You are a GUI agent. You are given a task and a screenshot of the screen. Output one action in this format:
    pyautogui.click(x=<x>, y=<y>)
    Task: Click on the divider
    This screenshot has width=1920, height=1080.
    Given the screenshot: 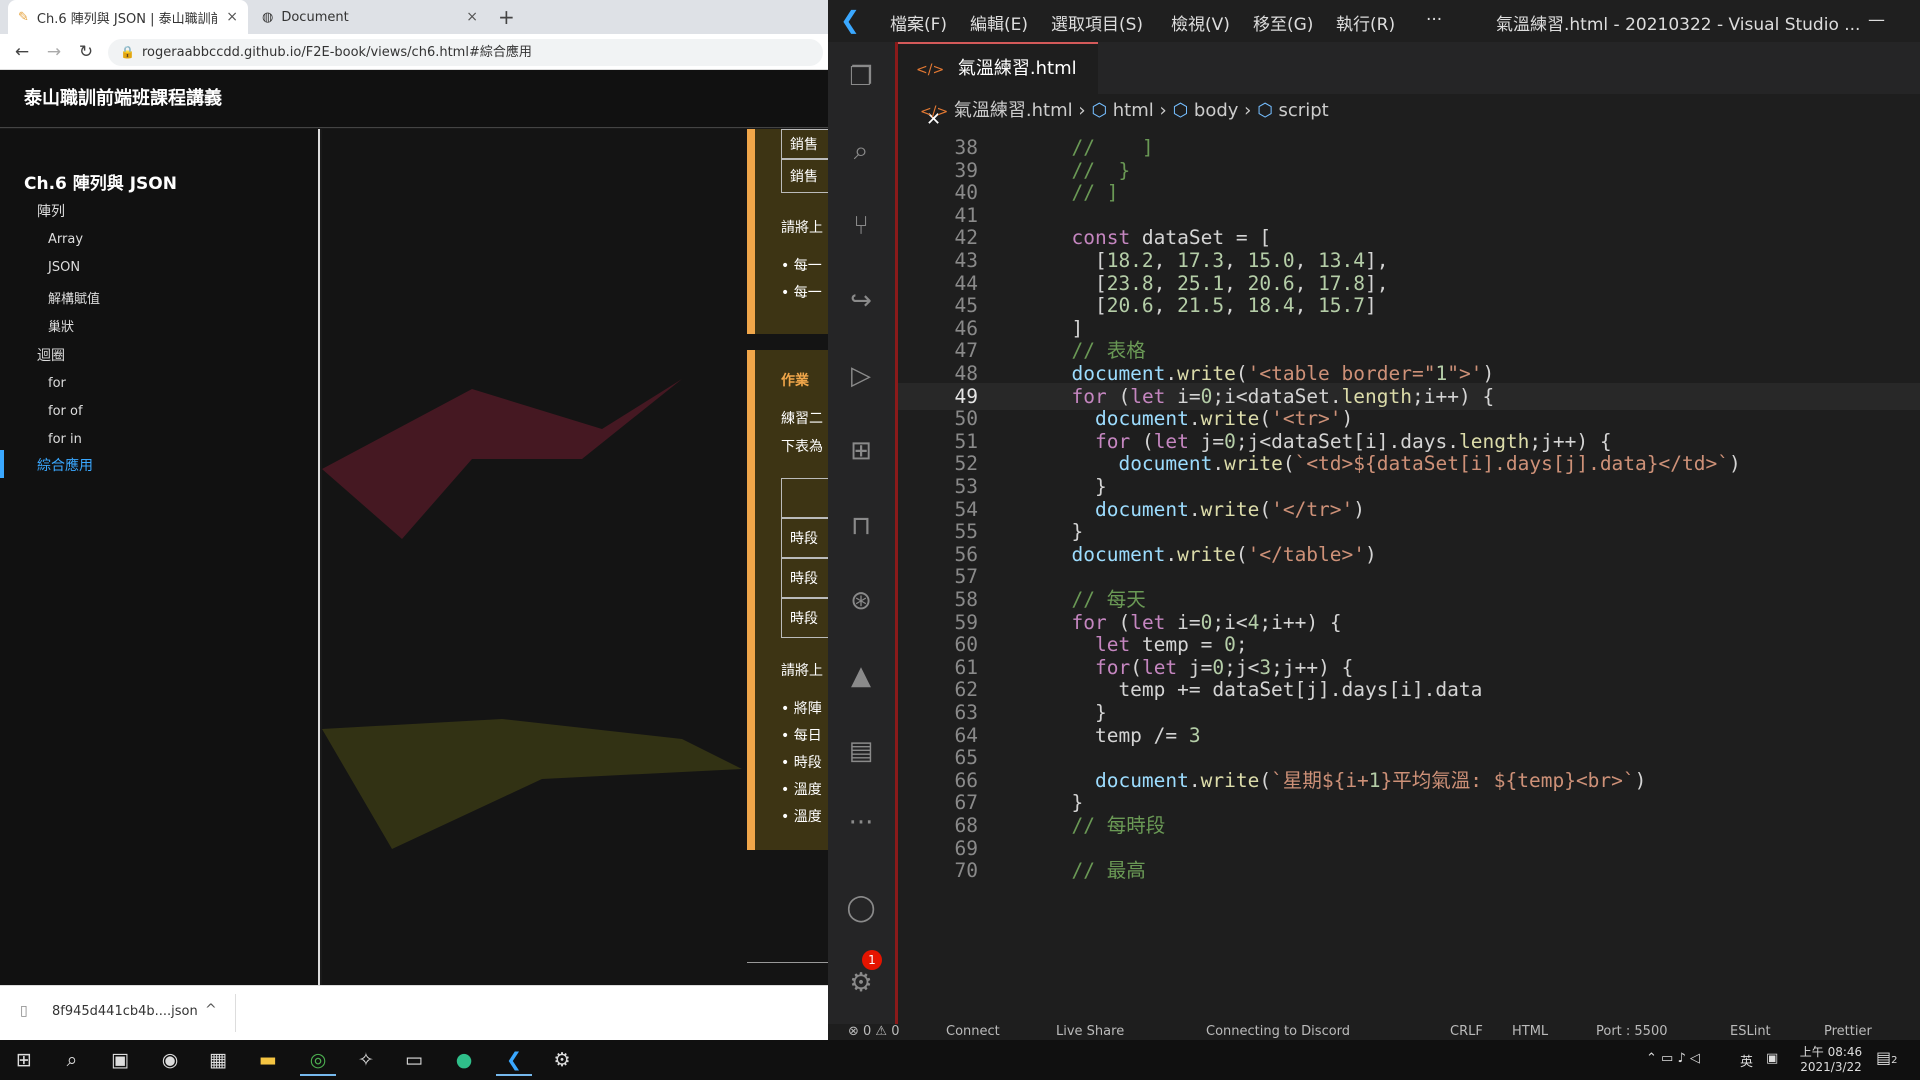 What is the action you would take?
    pyautogui.click(x=235, y=1013)
    